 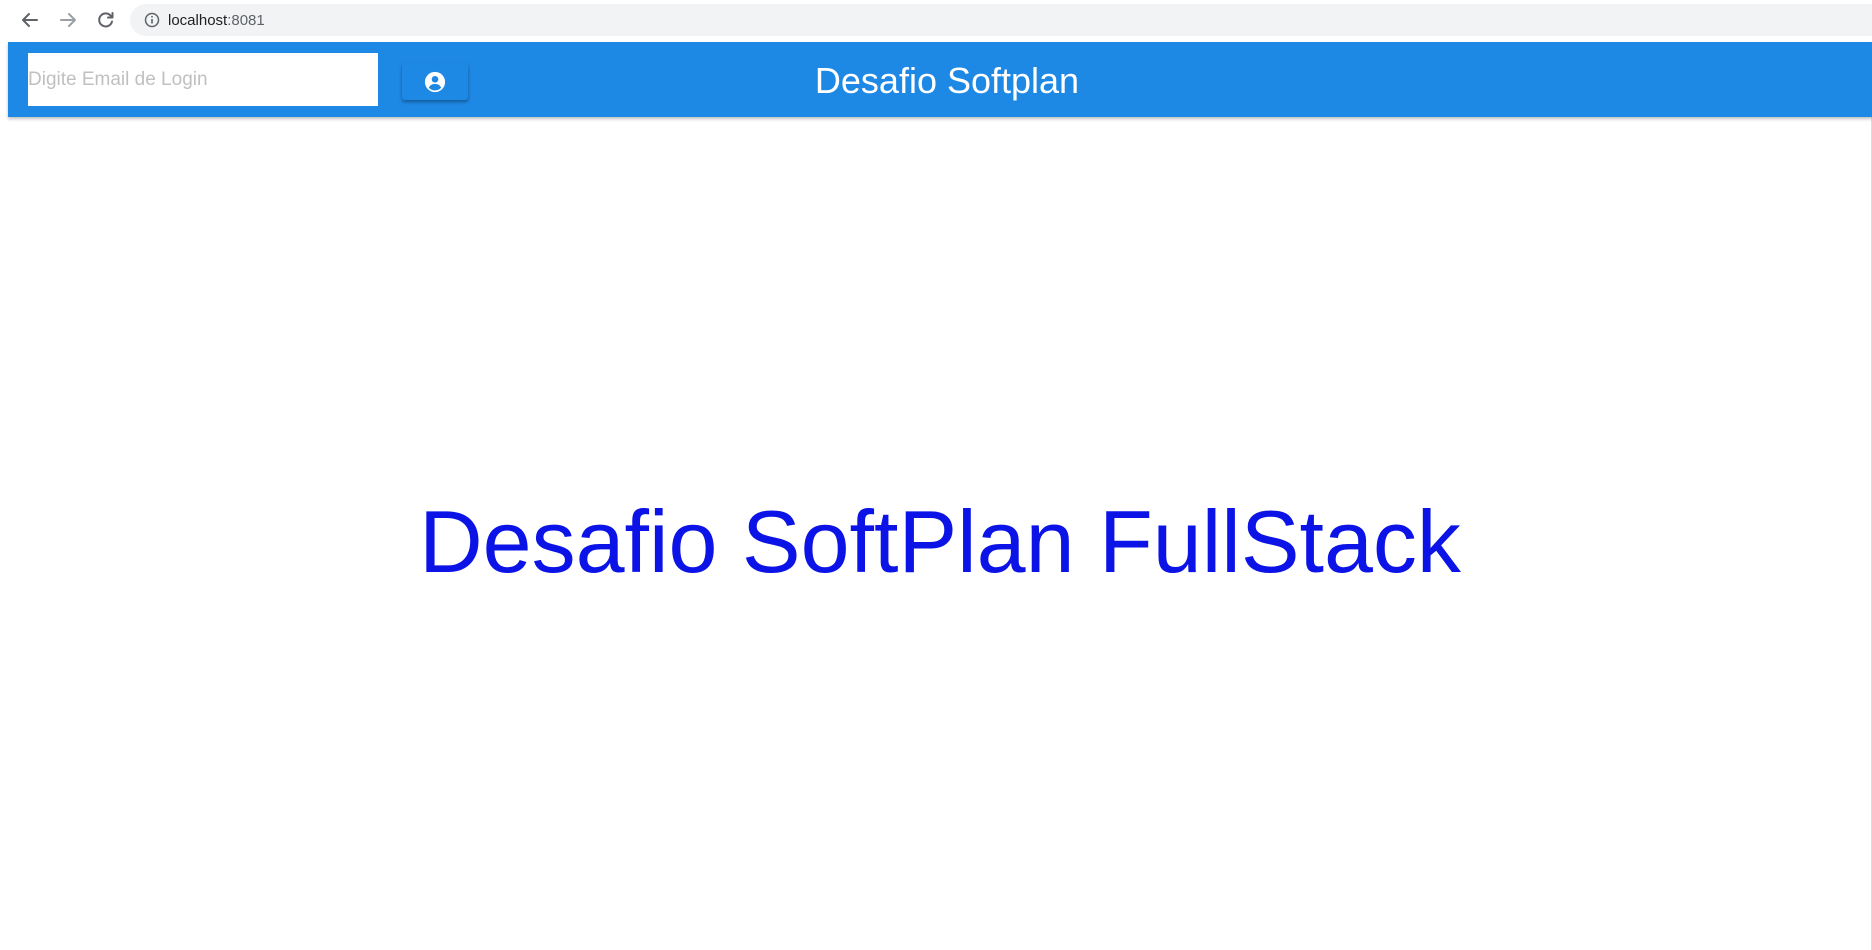 I want to click on account-circle-icon, so click(x=435, y=81).